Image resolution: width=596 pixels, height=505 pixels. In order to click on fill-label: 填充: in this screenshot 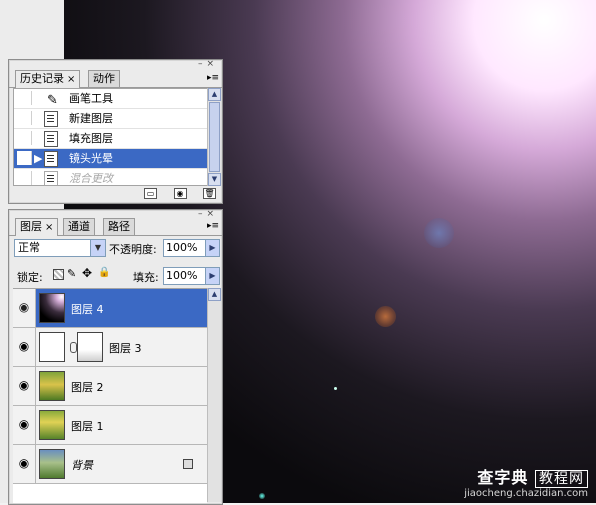, I will do `click(146, 277)`.